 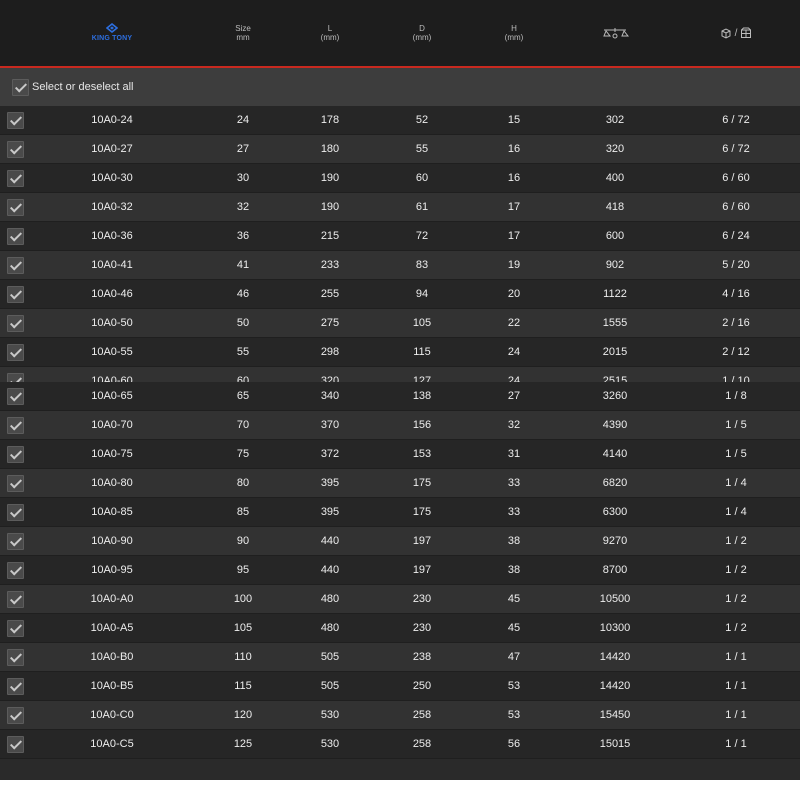 I want to click on column-header-weight, so click(x=615, y=33).